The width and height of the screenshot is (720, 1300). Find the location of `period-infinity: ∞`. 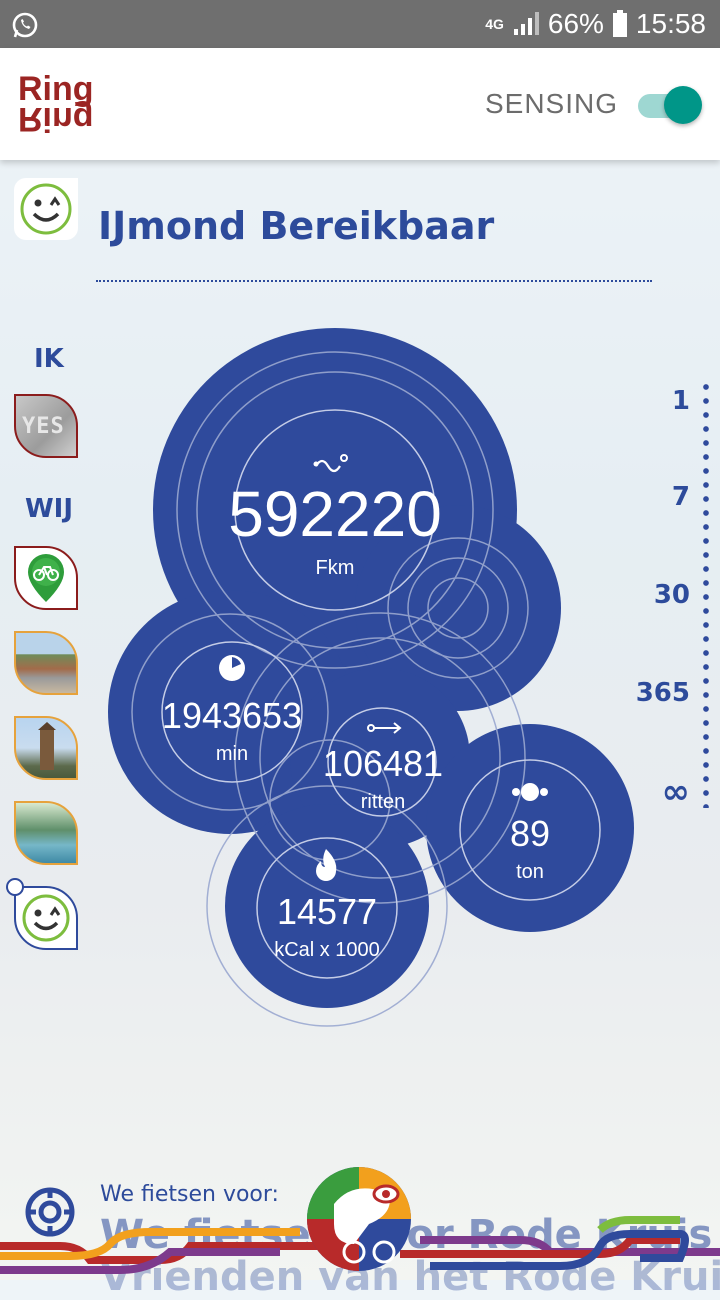

period-infinity: ∞ is located at coordinates (676, 792).